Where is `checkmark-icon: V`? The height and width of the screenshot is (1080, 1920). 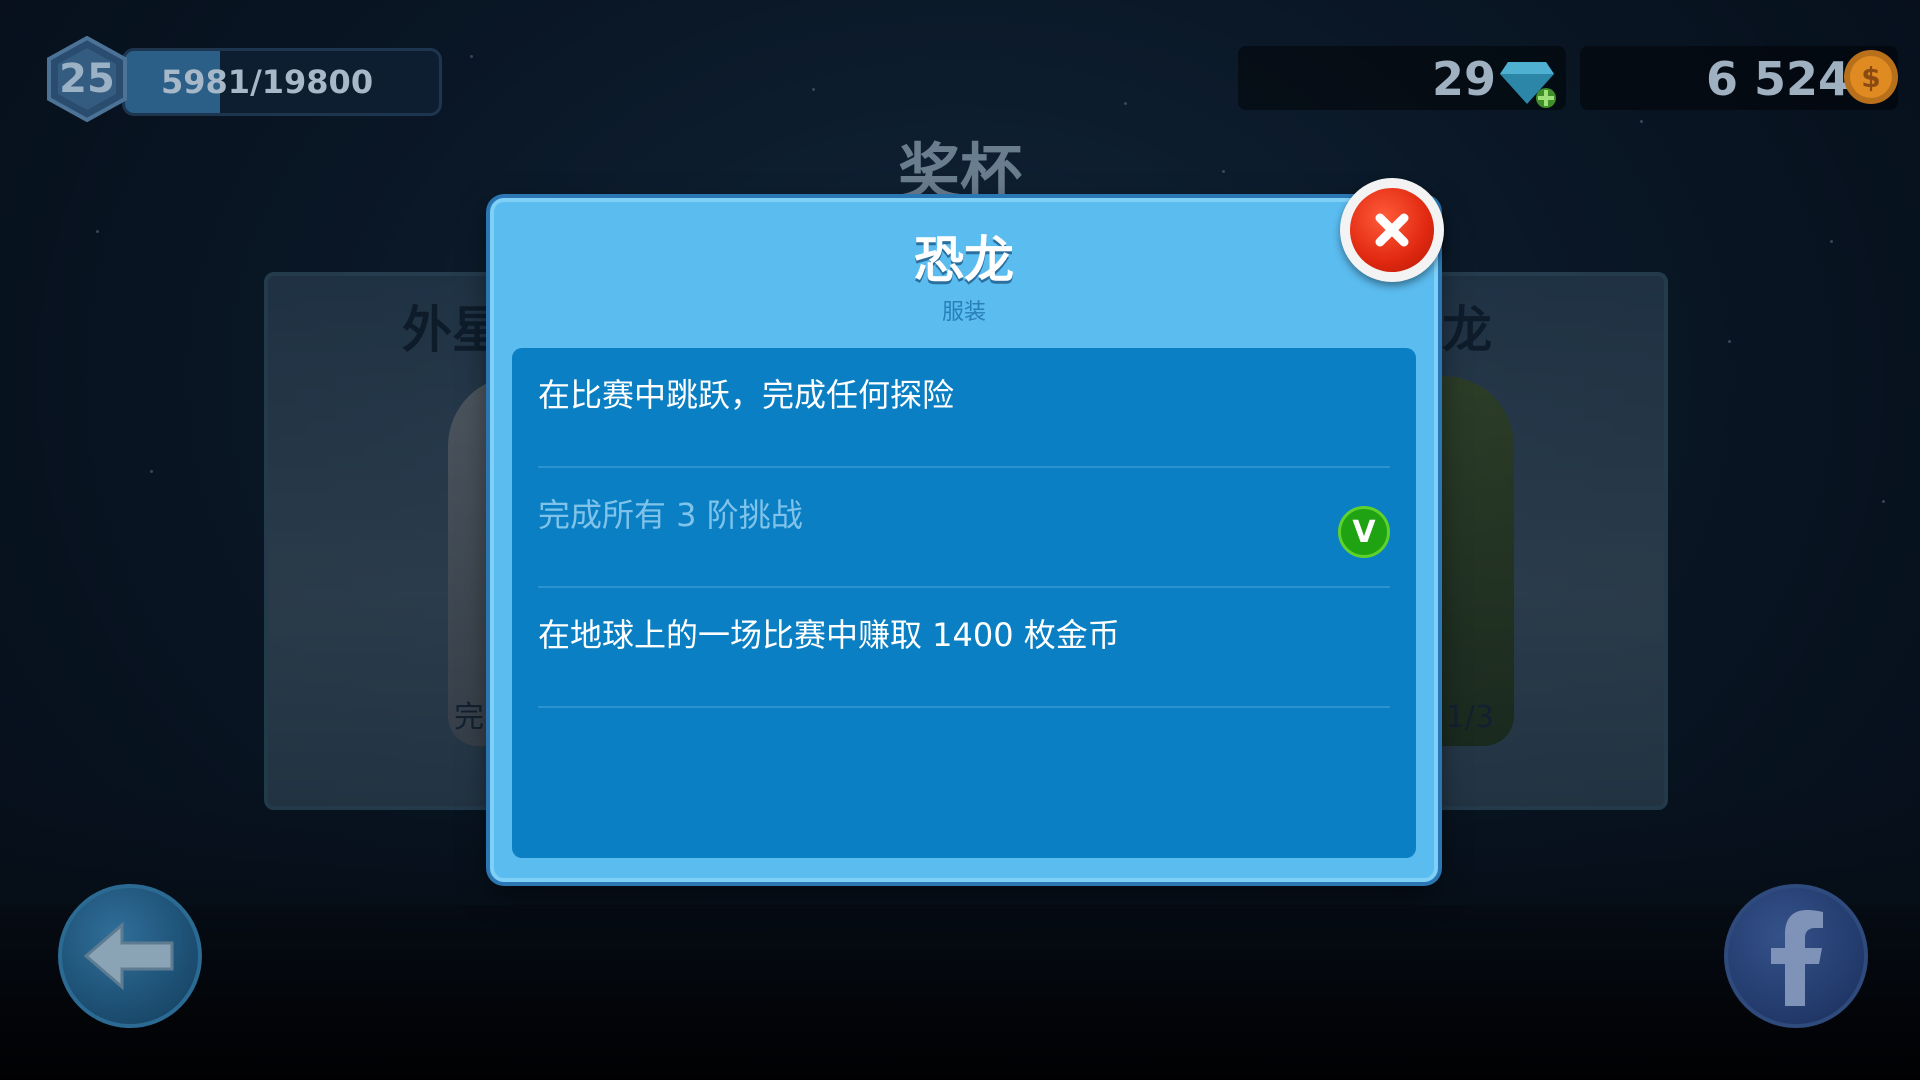 checkmark-icon: V is located at coordinates (1364, 532).